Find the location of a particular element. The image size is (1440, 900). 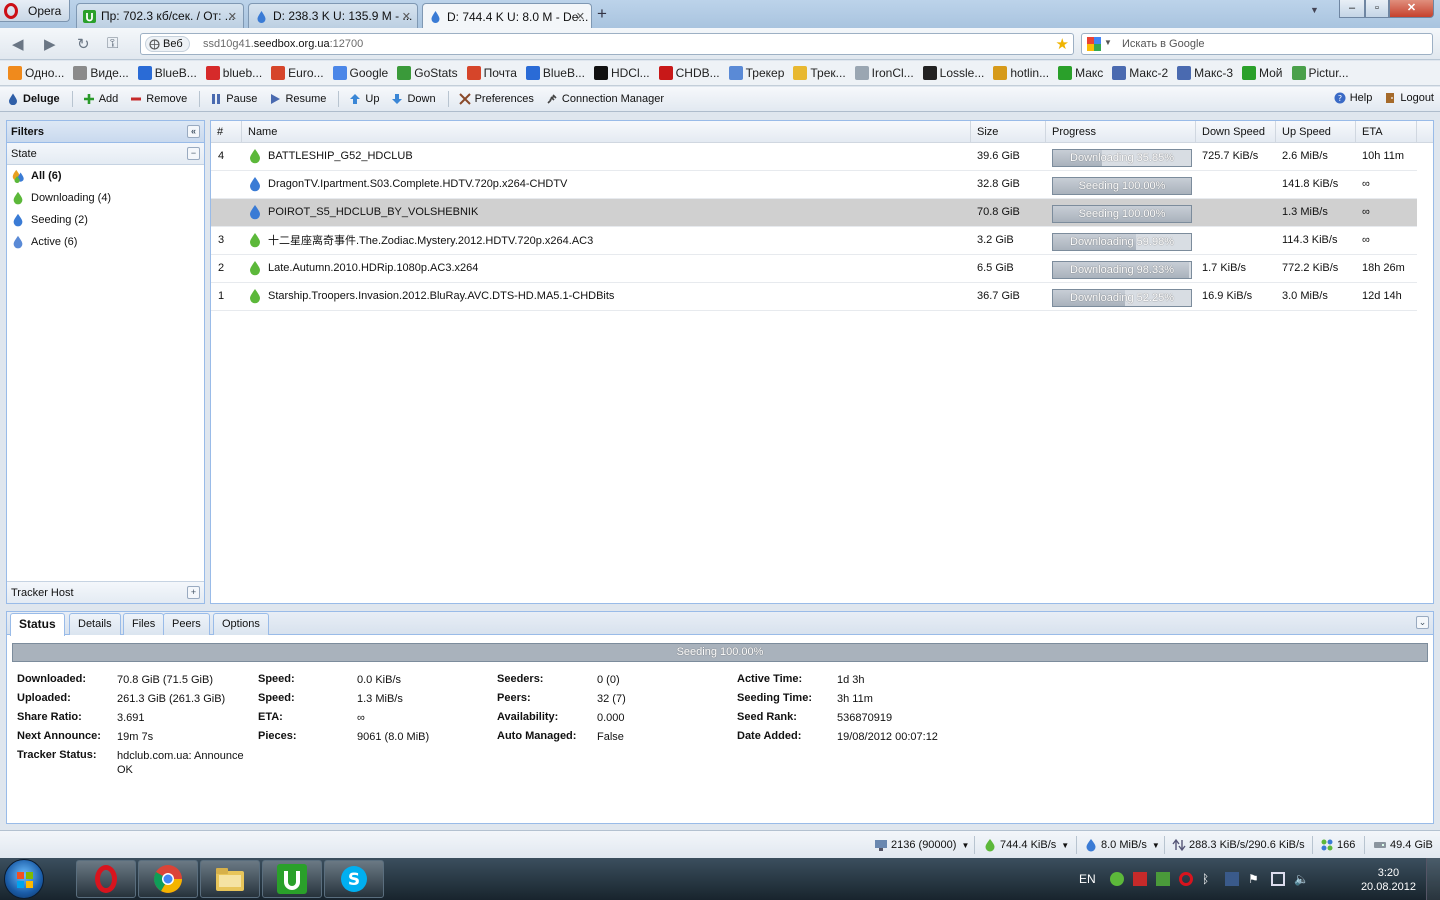

resume-button: Resume is located at coordinates (297, 99).